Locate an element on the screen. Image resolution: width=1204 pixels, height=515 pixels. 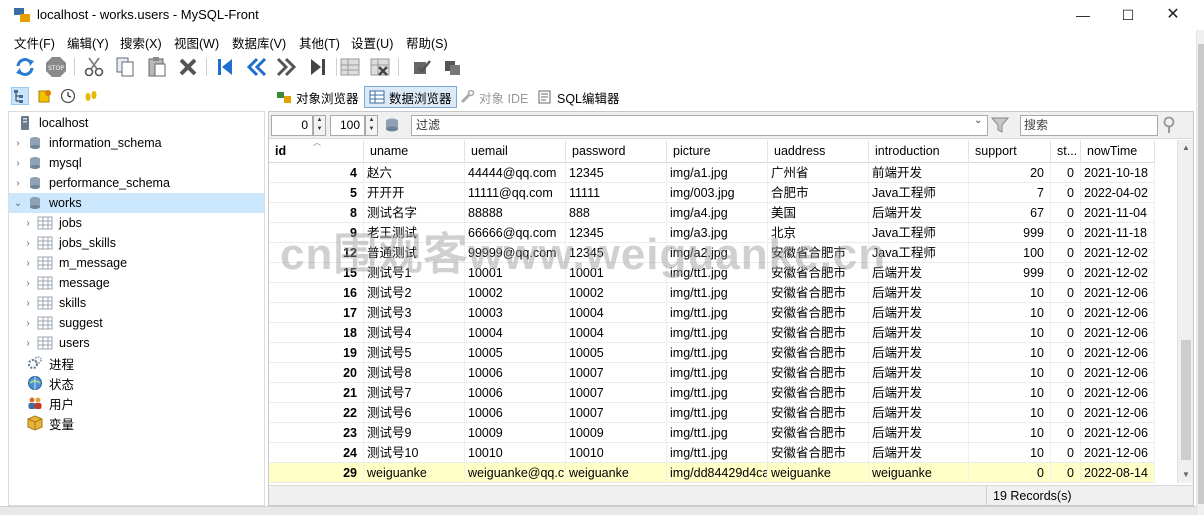
tree-item-skills: › skills is located at coordinates (136, 303).